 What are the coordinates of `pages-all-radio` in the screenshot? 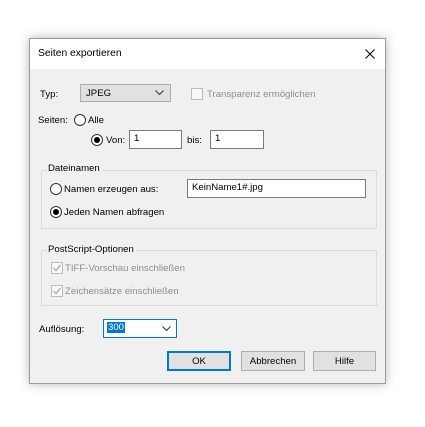 It's located at (80, 120).